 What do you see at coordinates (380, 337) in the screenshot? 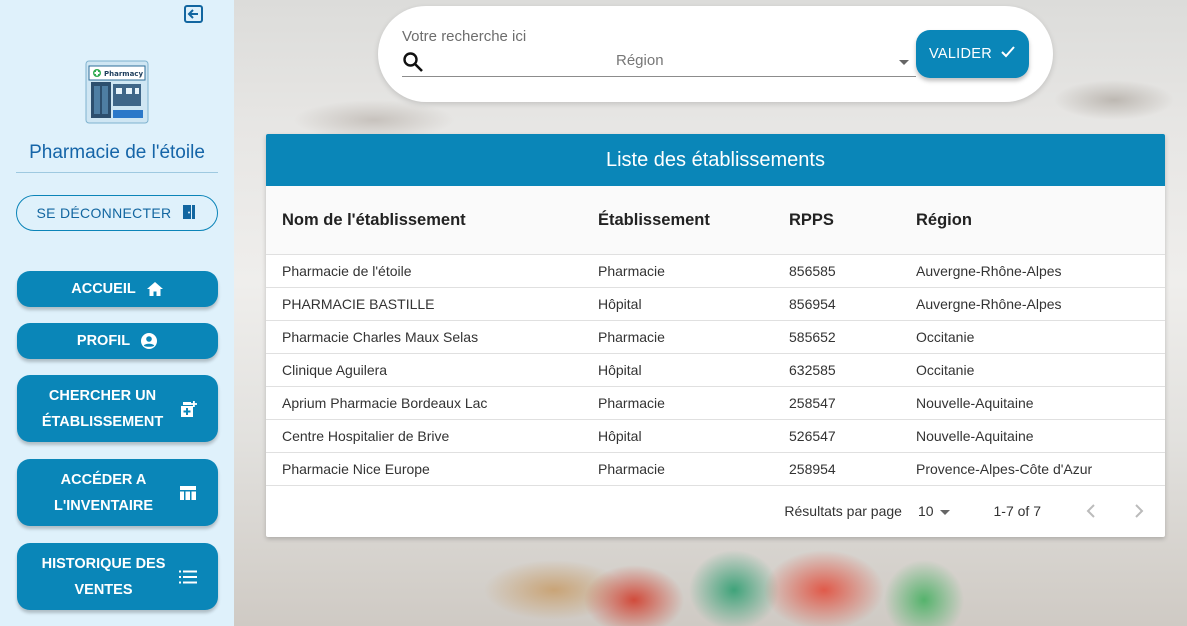
I see `cell-name: Pharmacie Charles Maux Selas` at bounding box center [380, 337].